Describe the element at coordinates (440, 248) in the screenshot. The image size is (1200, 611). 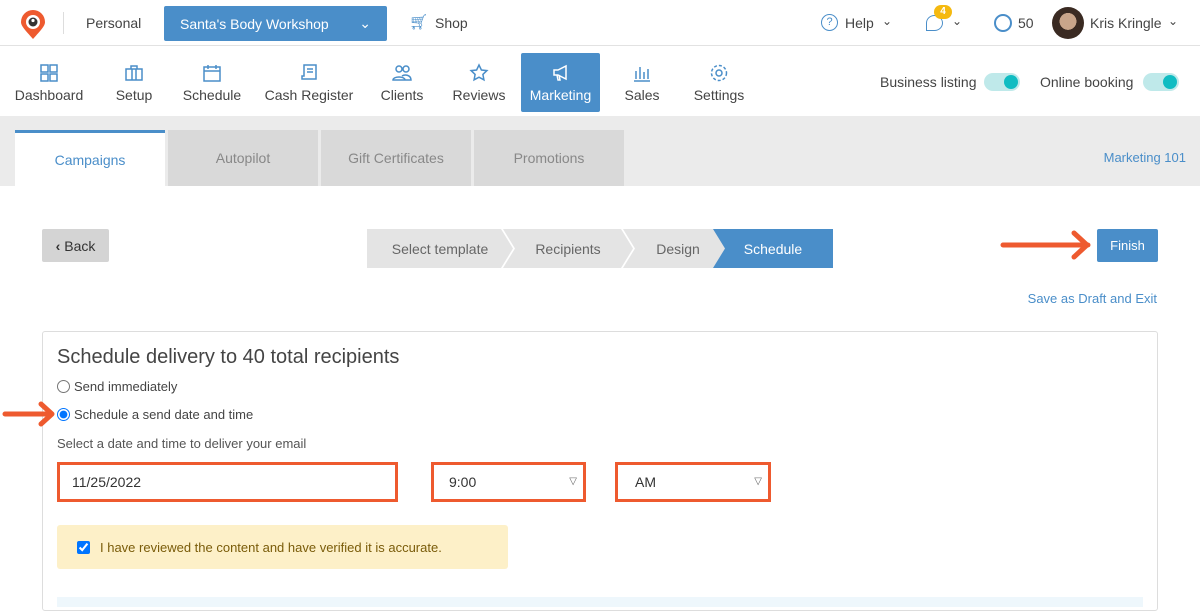
I see `step-select-template: Select template` at that location.